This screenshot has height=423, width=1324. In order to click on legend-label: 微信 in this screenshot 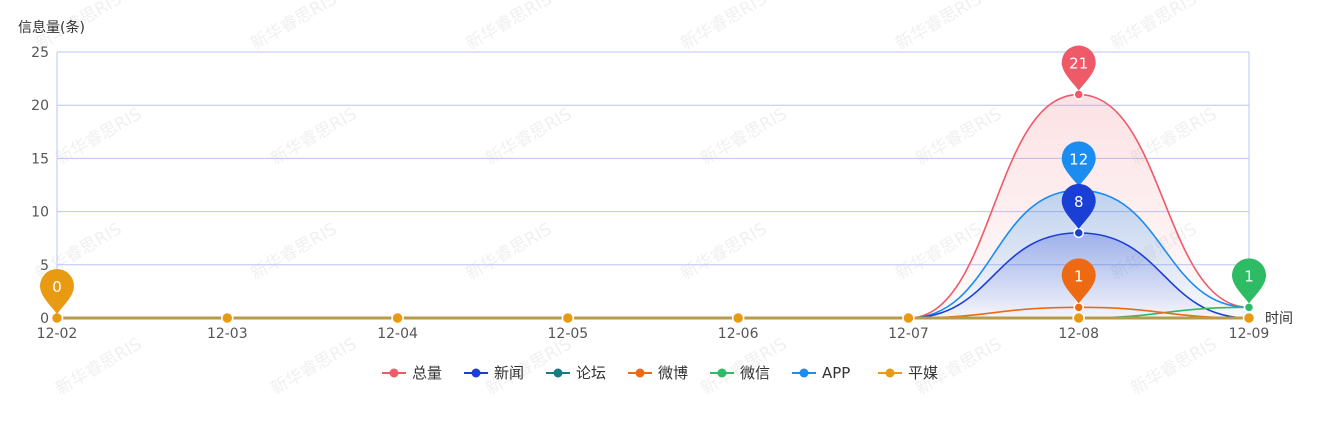, I will do `click(755, 373)`.